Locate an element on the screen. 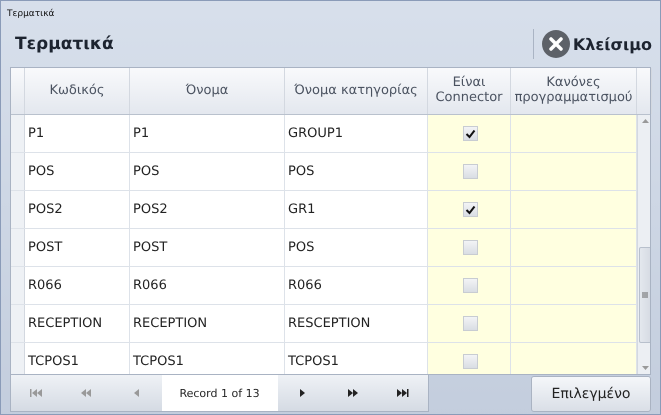  rewind-icon is located at coordinates (86, 393).